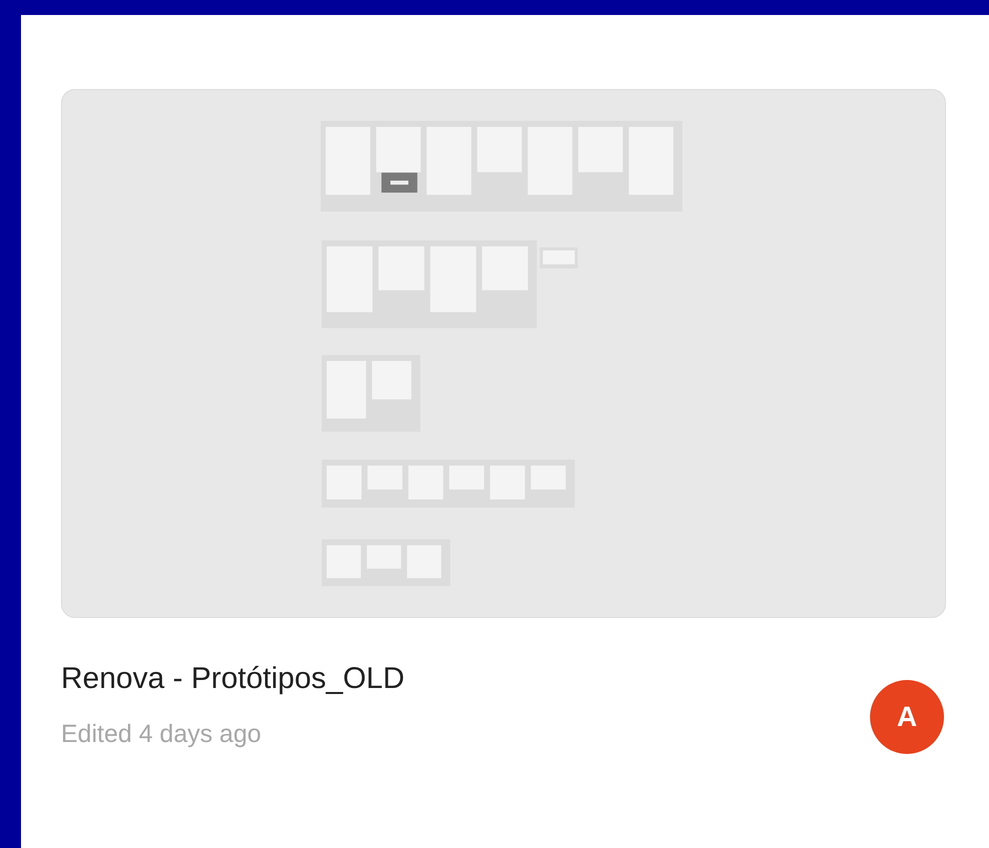 Image resolution: width=989 pixels, height=848 pixels. Describe the element at coordinates (233, 679) in the screenshot. I see `file-title: Renova - Protótipos_OLD` at that location.